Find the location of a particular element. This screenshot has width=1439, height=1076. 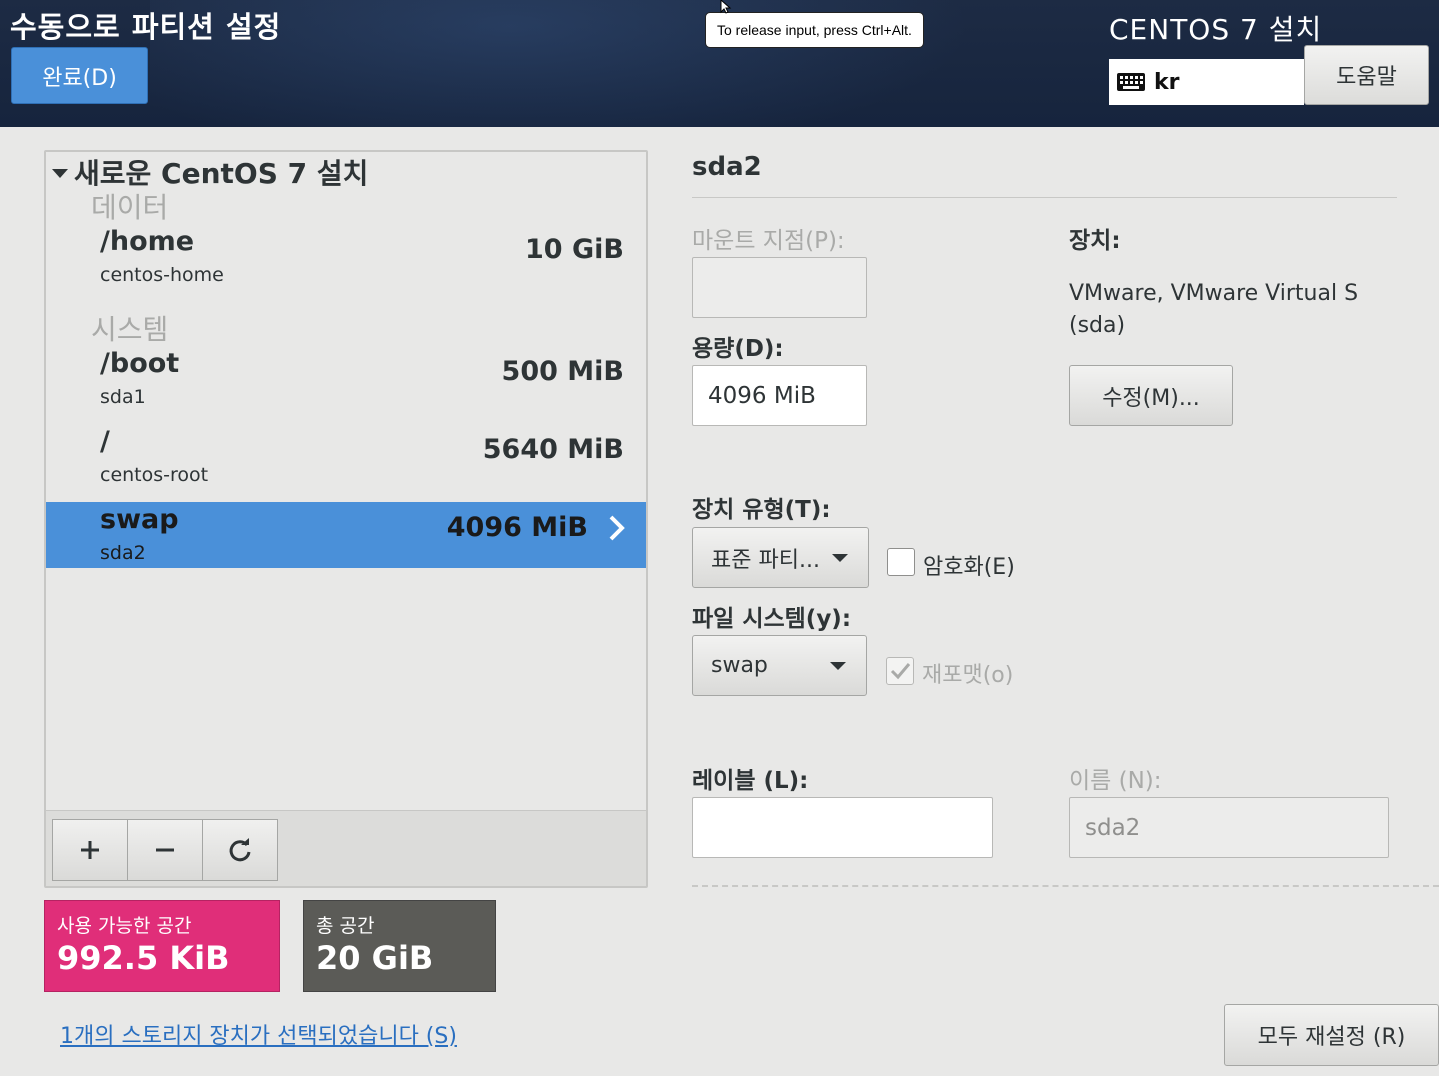

device-description: VMware, VMware Virtual S (sda) is located at coordinates (1213, 310).